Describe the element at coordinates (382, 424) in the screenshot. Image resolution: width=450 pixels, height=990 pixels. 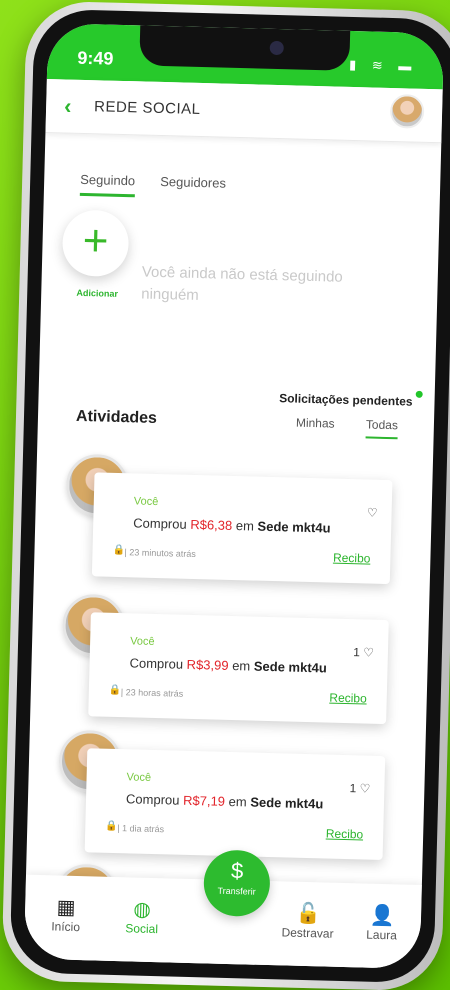
I see `tab-todas: Todas` at that location.